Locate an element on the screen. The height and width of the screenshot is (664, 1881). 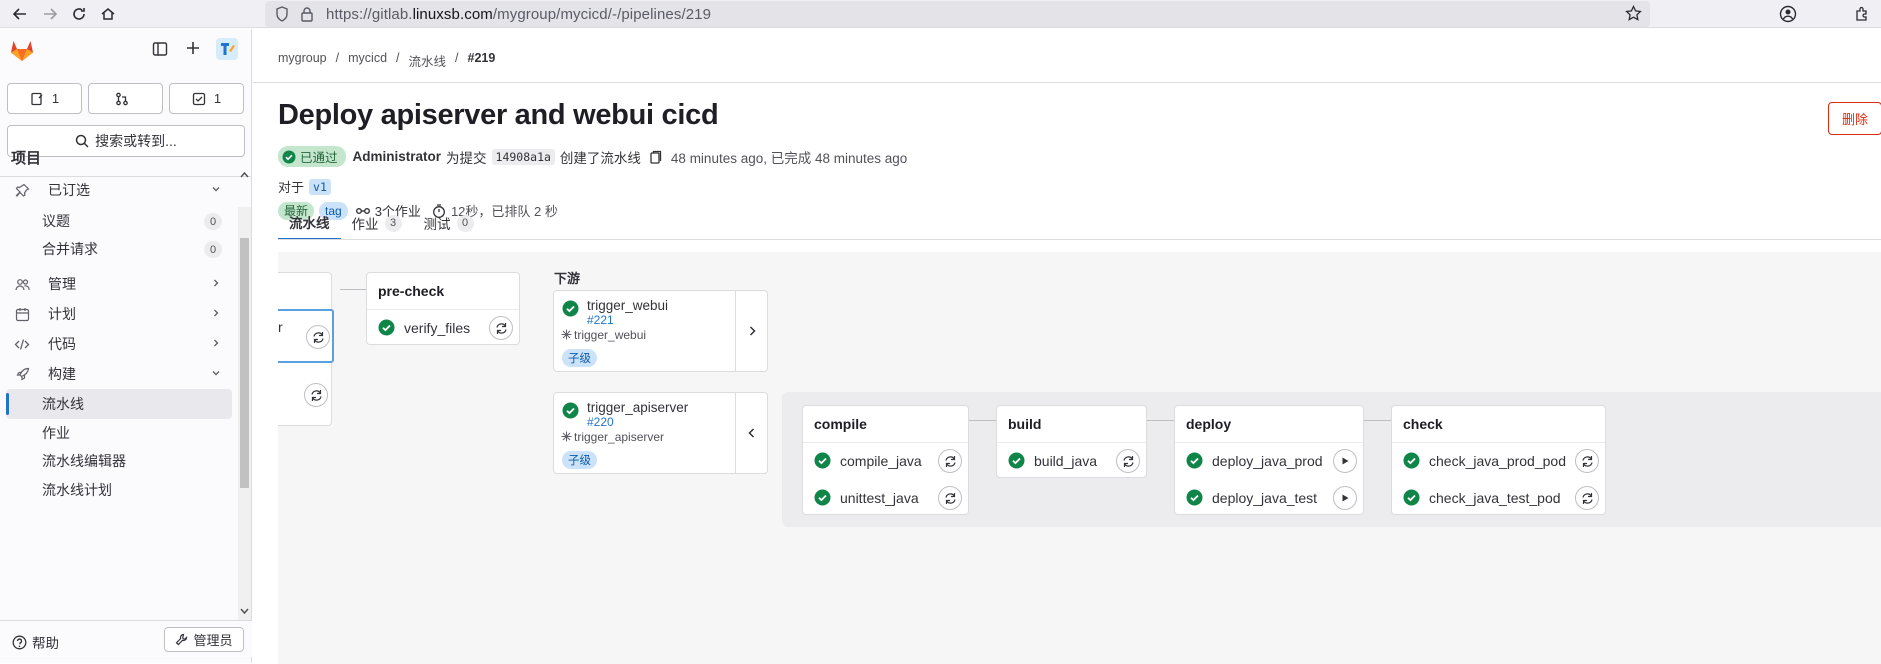
tab-jobs: 作业 3 is located at coordinates (377, 223).